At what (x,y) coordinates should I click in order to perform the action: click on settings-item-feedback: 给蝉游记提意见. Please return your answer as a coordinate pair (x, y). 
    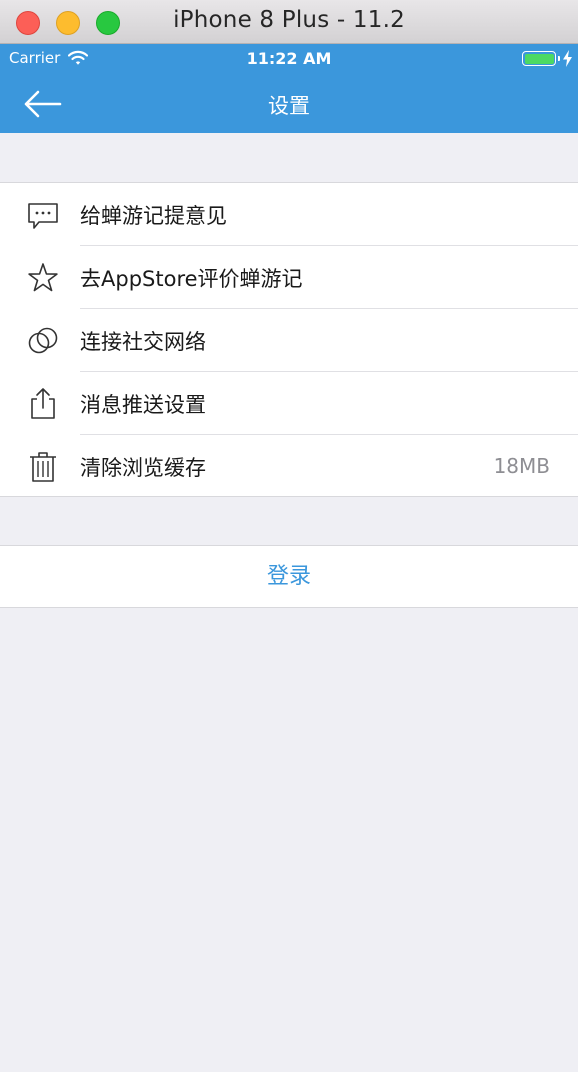
    Looking at the image, I should click on (289, 214).